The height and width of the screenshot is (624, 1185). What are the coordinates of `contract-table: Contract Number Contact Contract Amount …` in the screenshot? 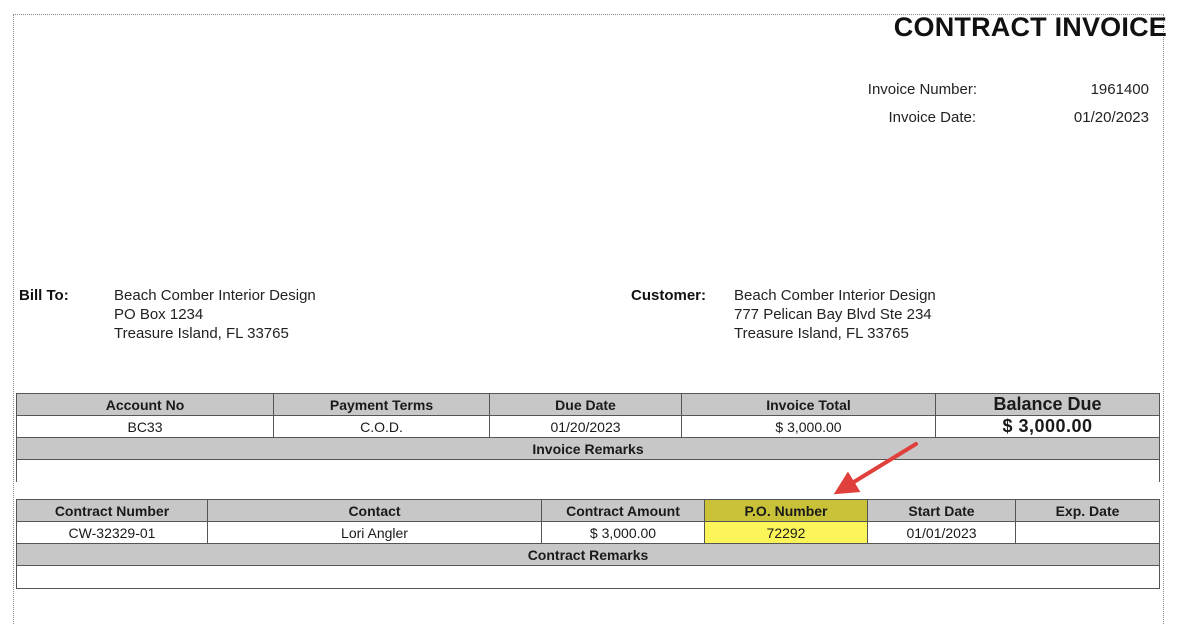 It's located at (588, 544).